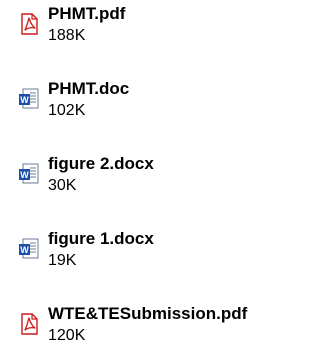 The height and width of the screenshot is (347, 334). I want to click on file-item-wte-tesubmission-pdf: WTE&TESubmission.pdf 120K, so click(167, 325).